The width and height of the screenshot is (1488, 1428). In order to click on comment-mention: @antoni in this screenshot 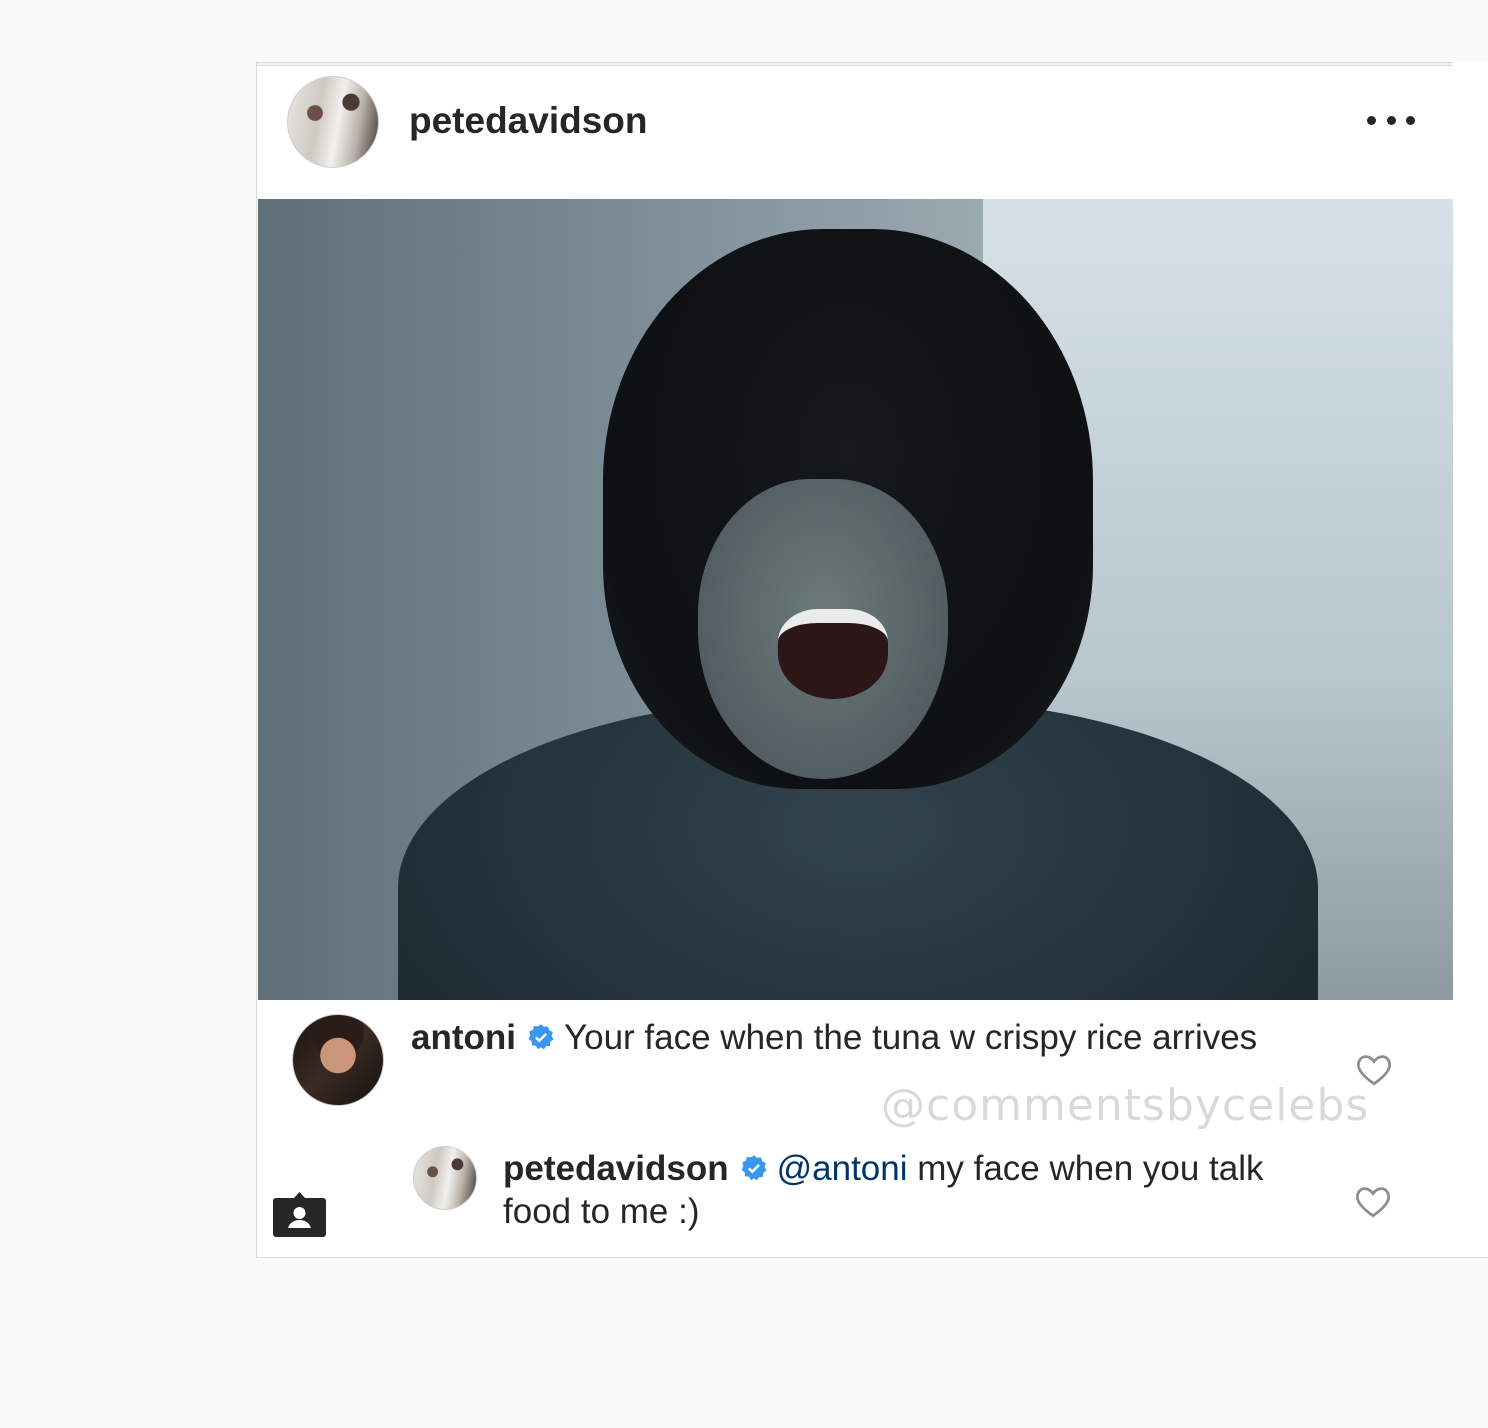, I will do `click(842, 1168)`.